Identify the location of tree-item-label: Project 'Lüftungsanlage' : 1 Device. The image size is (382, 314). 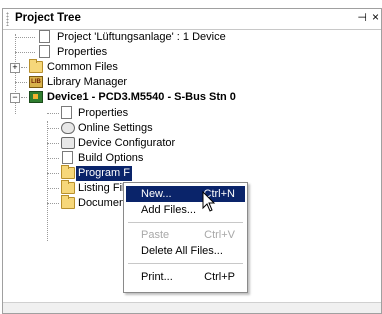
(141, 37).